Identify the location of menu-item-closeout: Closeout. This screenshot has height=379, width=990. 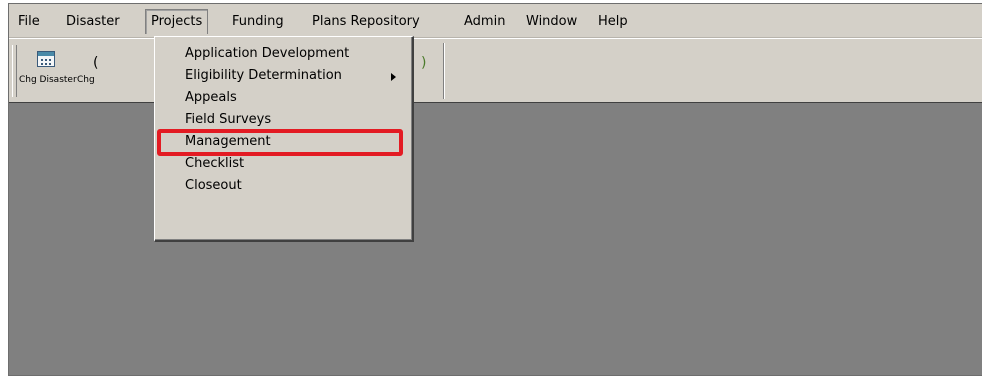
(283, 186).